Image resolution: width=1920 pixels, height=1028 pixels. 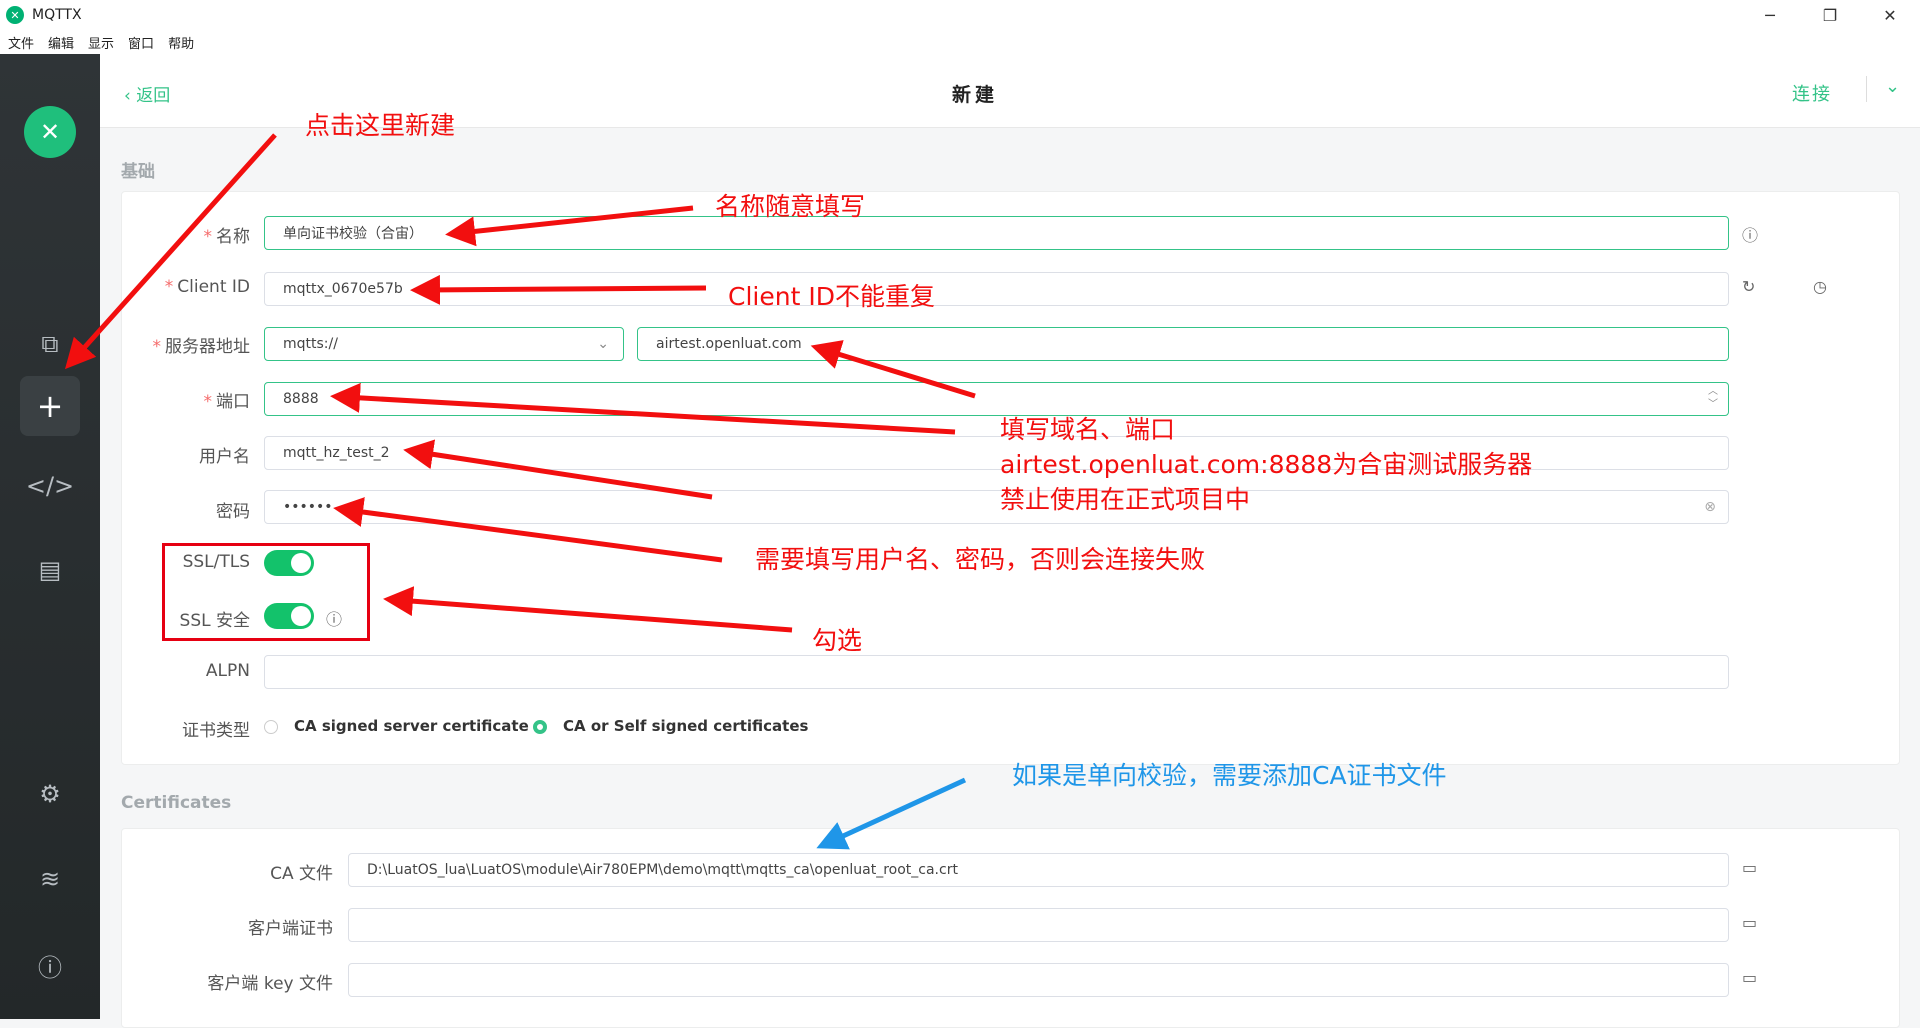 I want to click on annotation-host-port-3: 禁止使用在正式项目中, so click(x=1125, y=499).